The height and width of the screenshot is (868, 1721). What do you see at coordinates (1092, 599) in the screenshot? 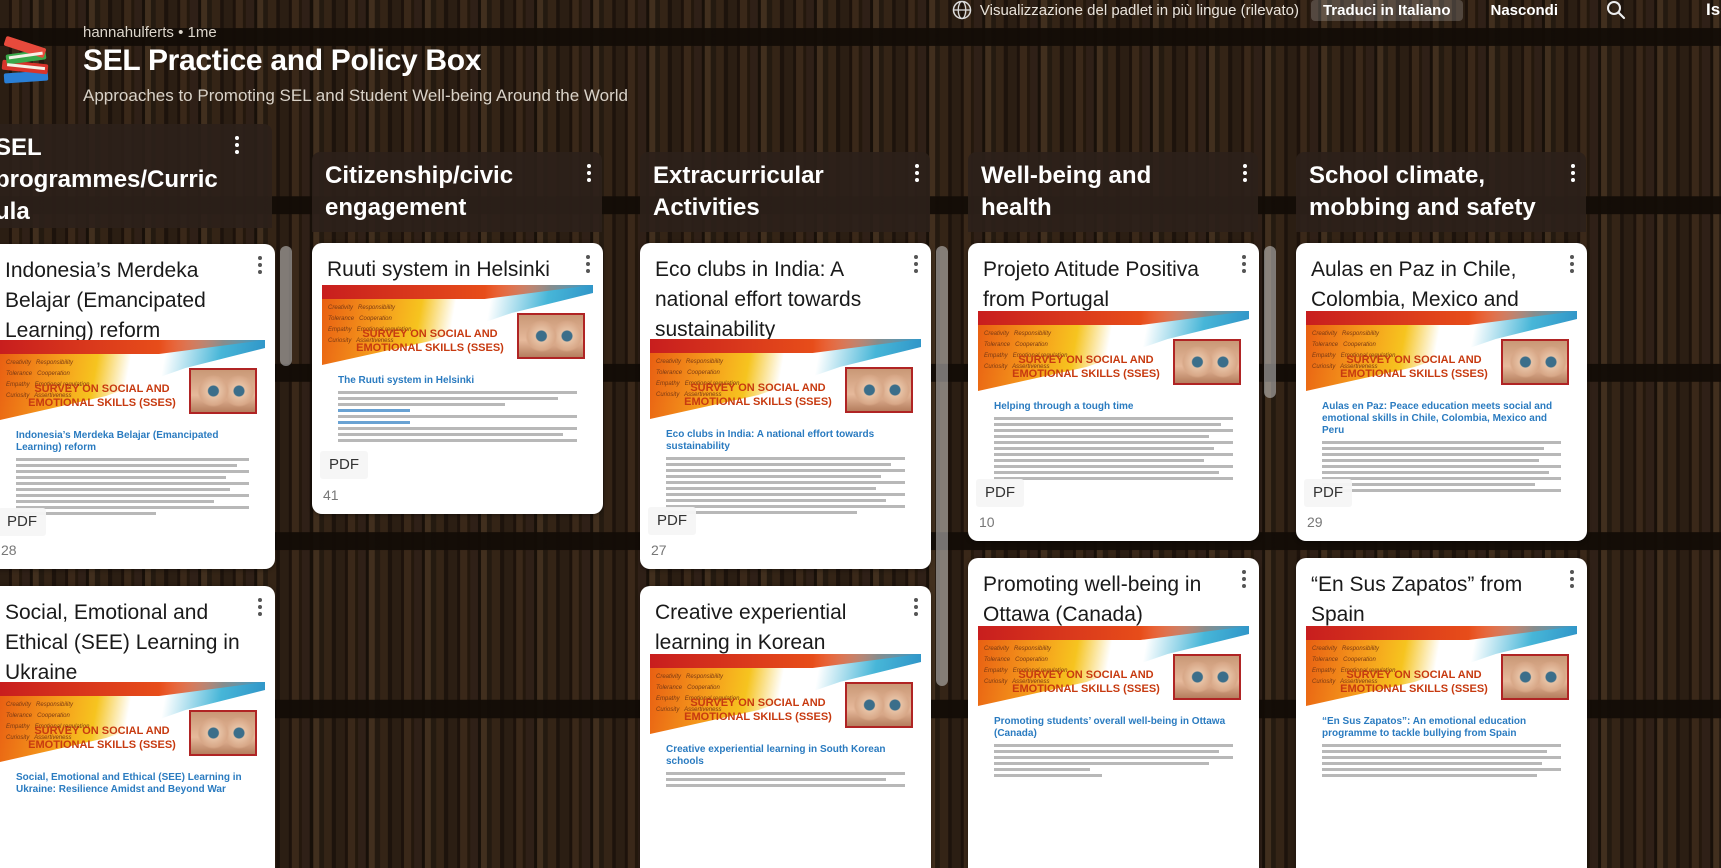
I see `post-title: Promoting well-being in Ottawa (Canada)` at bounding box center [1092, 599].